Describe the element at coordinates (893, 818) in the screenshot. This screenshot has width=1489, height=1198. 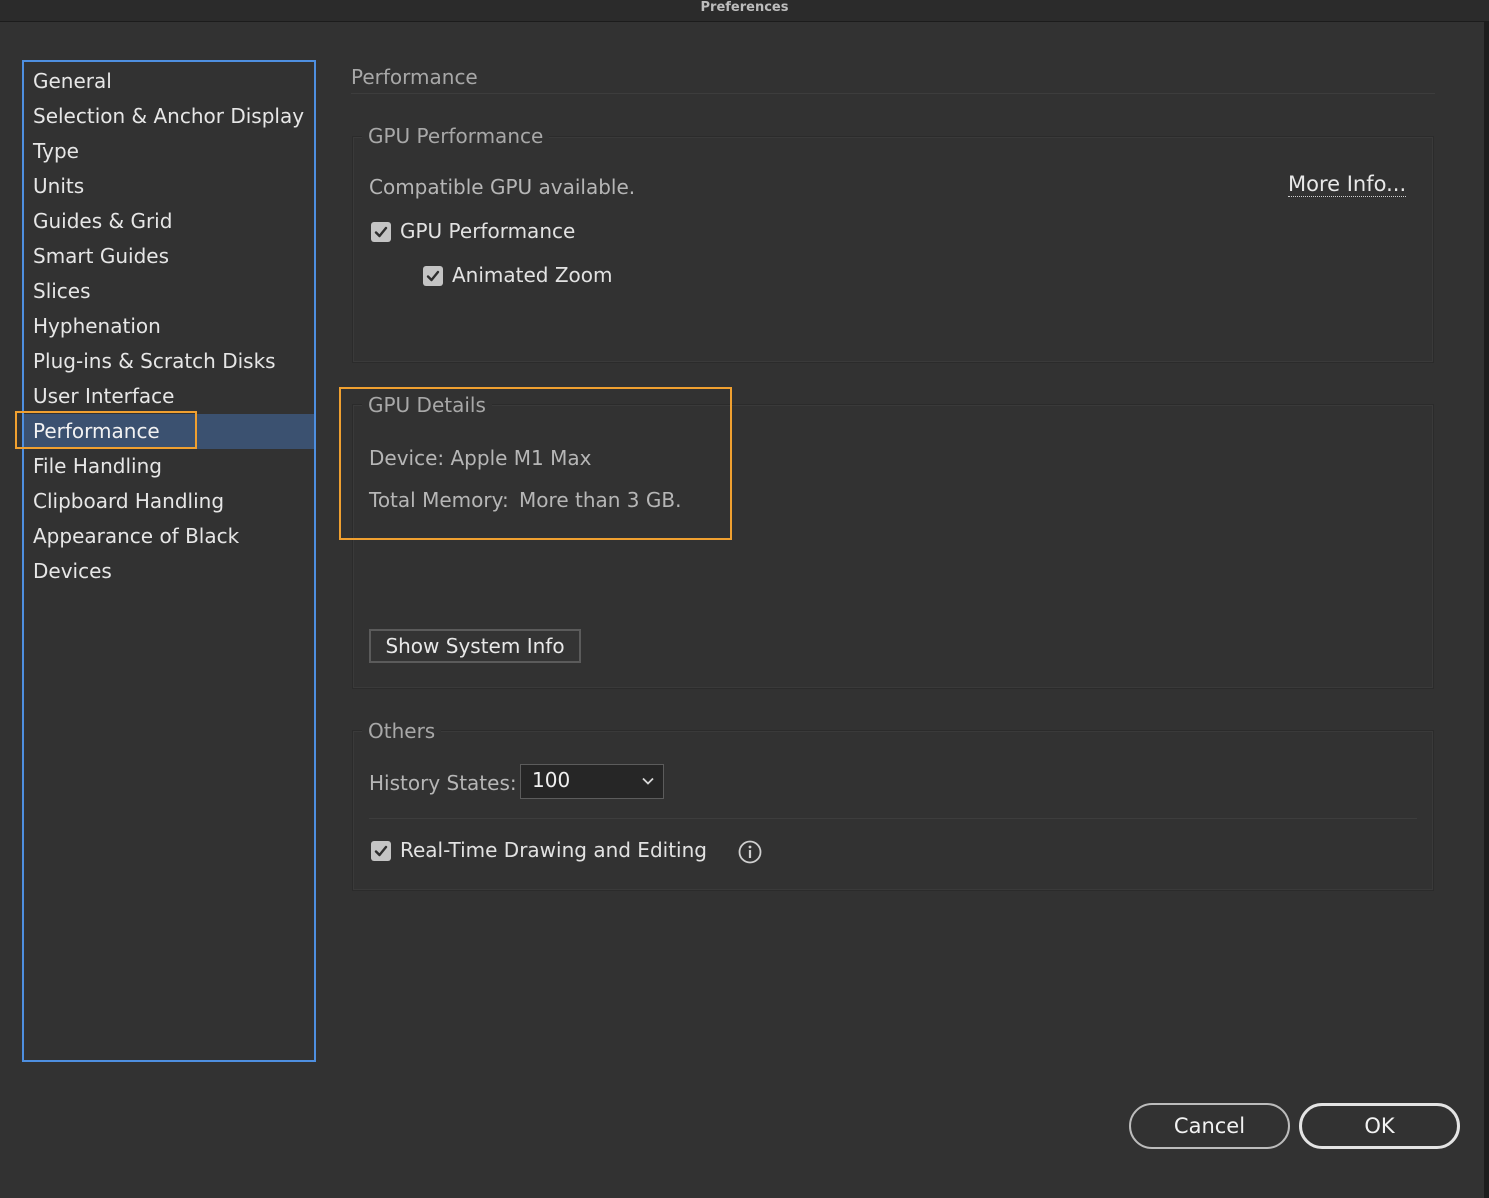
I see `others-divider` at that location.